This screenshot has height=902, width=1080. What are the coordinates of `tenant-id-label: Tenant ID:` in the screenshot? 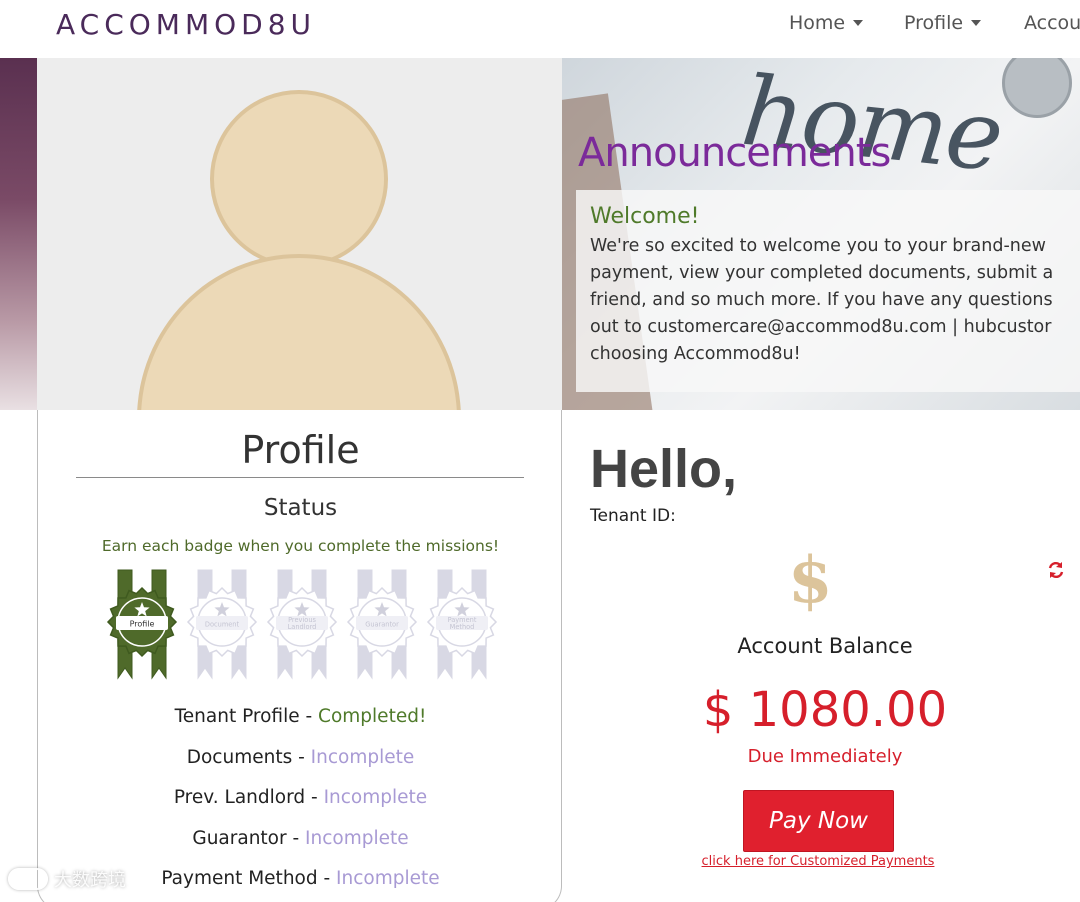 It's located at (633, 516).